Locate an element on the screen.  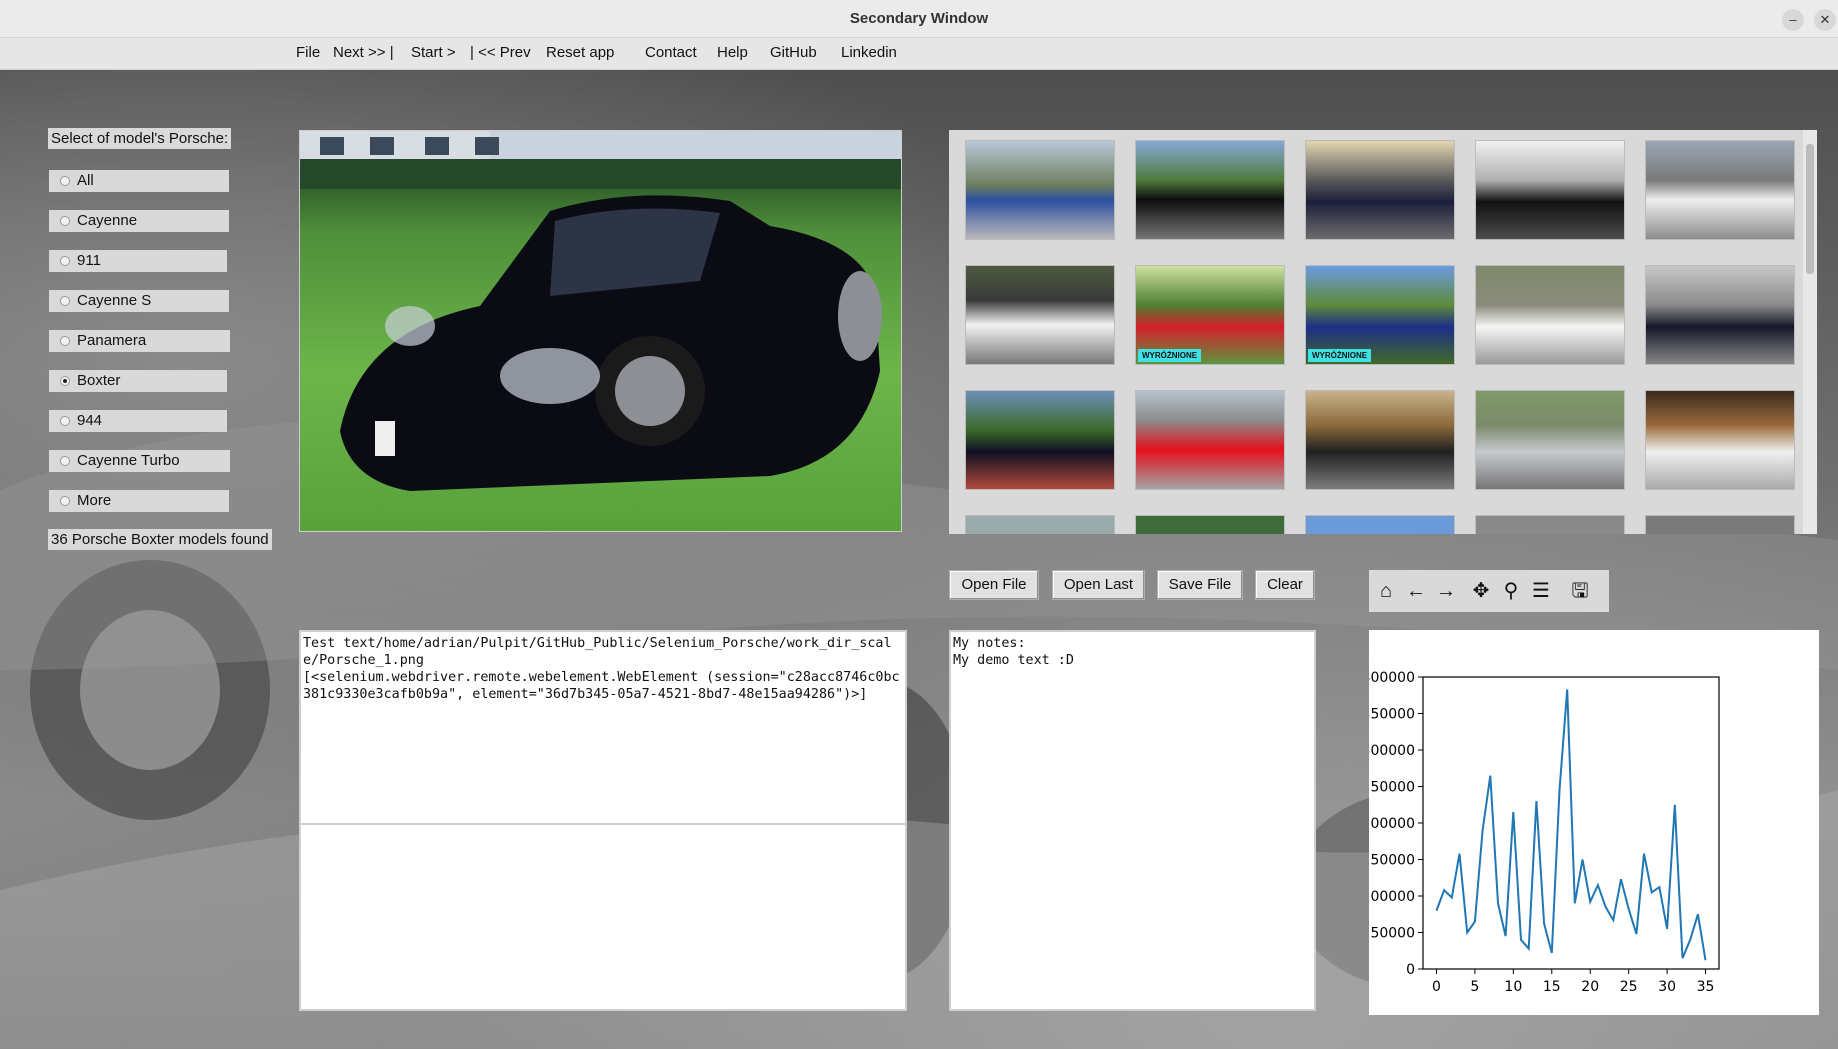
plot-toolbar: ⌂ ← → ✥ ⚲ ☰ 🖫 is located at coordinates (1489, 591).